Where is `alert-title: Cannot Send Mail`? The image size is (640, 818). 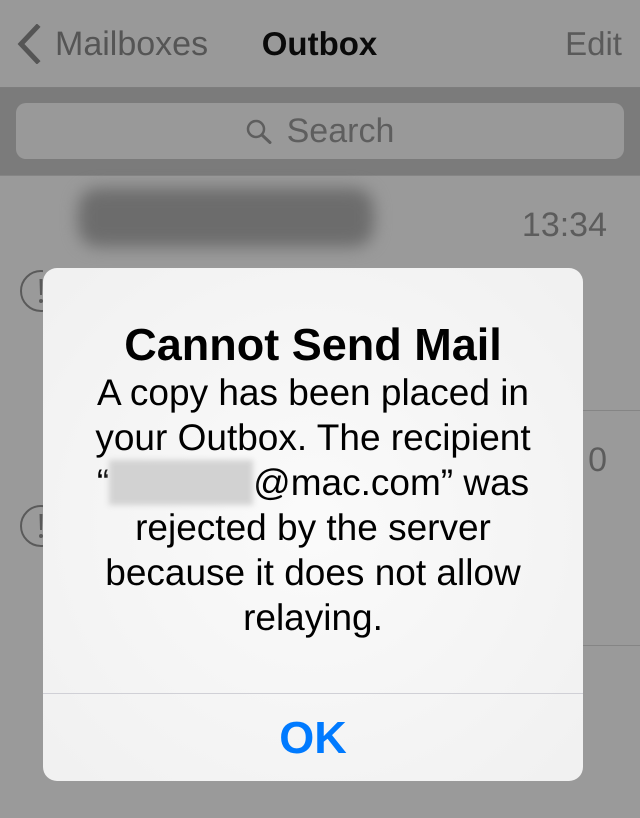 alert-title: Cannot Send Mail is located at coordinates (313, 345).